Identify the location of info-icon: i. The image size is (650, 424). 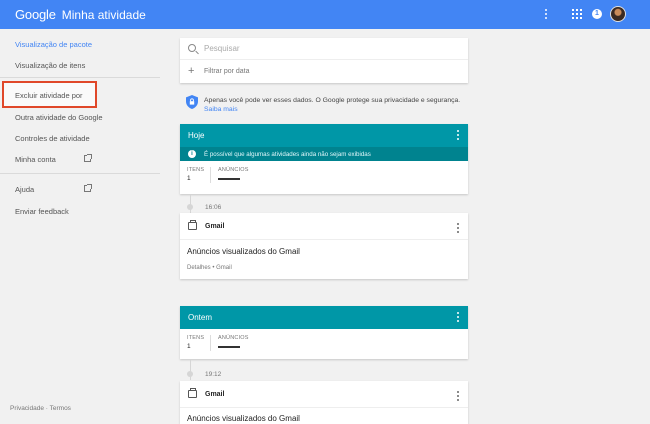
(192, 154).